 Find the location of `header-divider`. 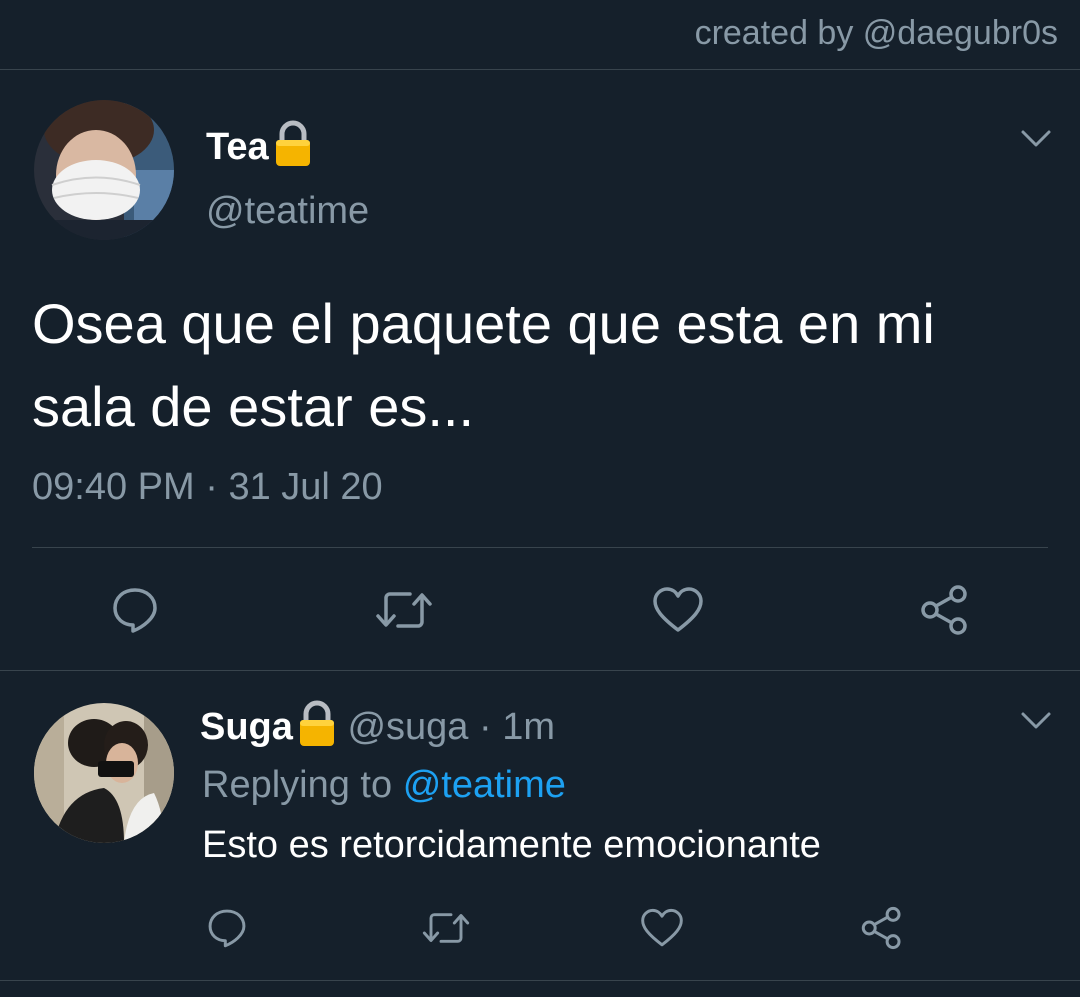

header-divider is located at coordinates (540, 69).